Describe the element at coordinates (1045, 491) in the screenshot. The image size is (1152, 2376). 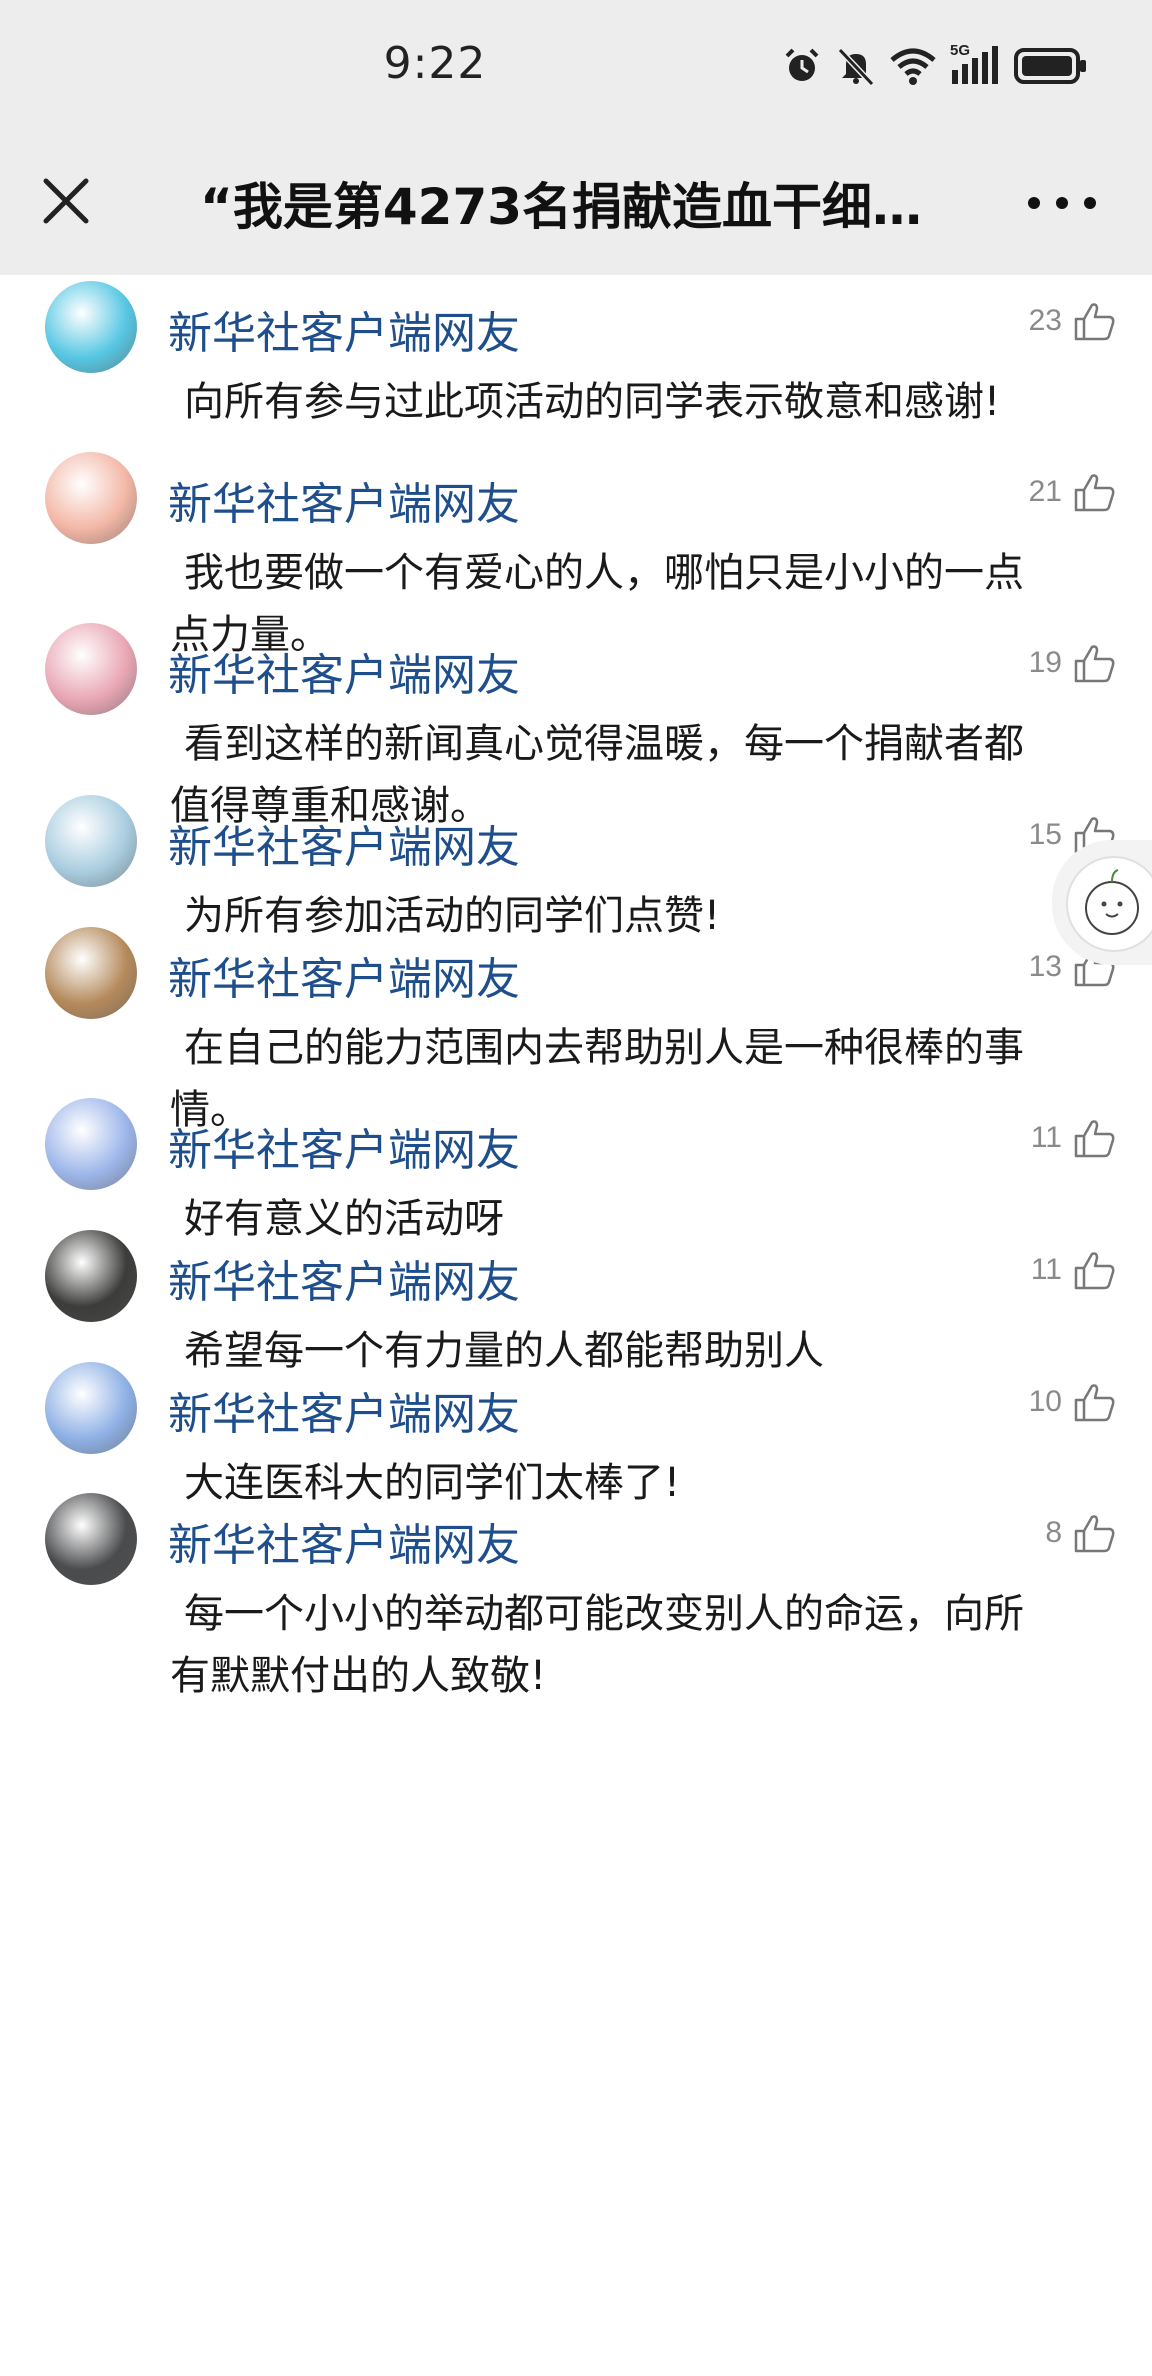
I see `like-count: 21` at that location.